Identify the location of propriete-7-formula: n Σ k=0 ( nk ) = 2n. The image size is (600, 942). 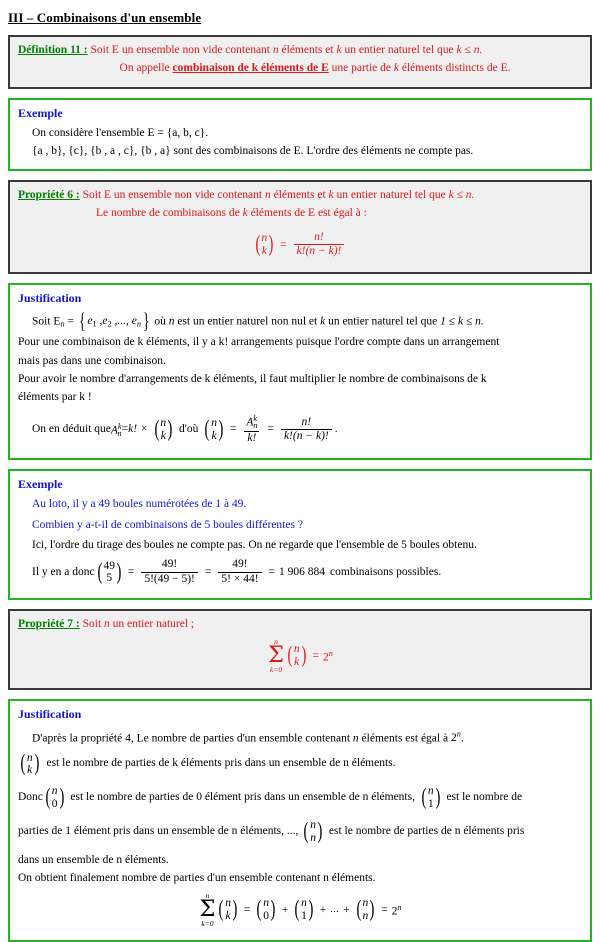
(300, 655).